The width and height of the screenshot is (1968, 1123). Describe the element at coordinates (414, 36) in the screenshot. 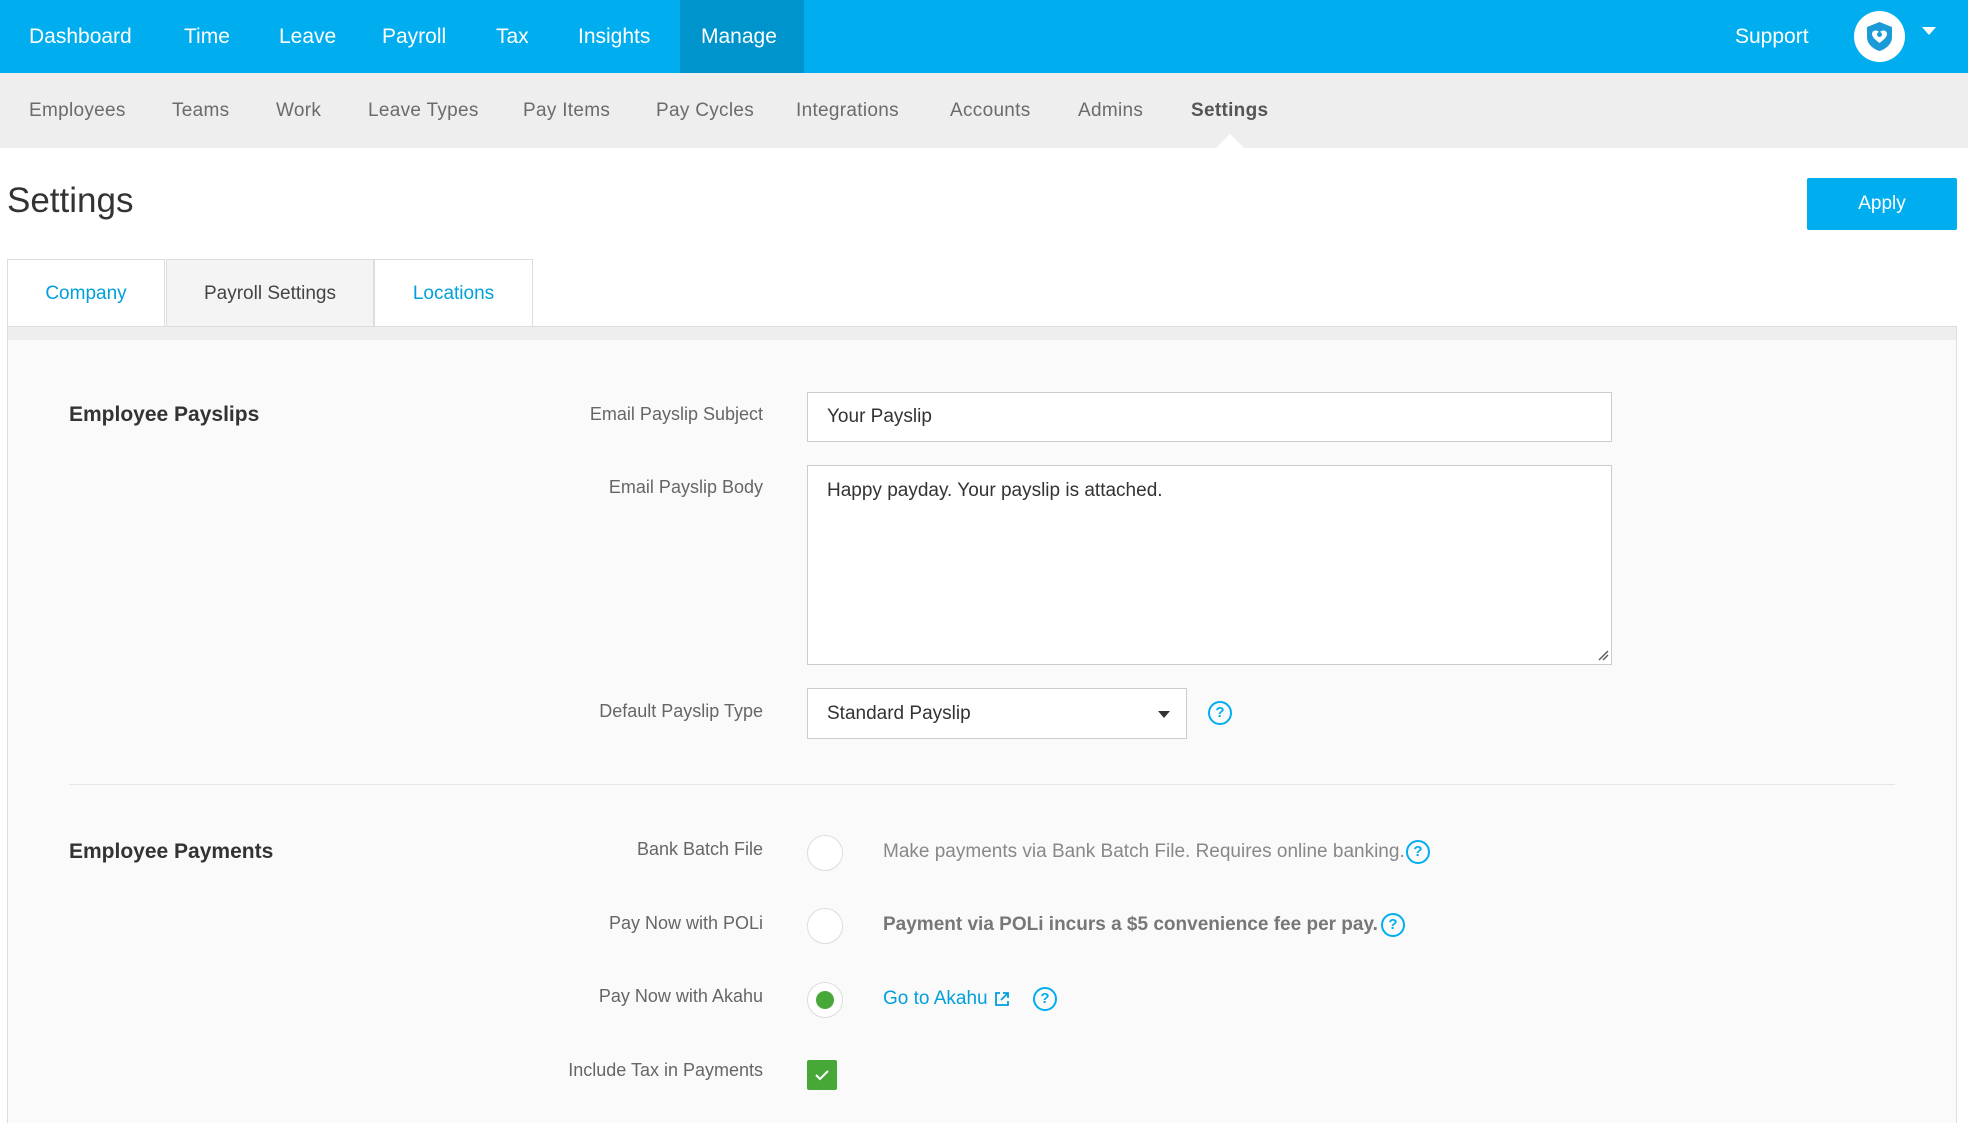

I see `nav-payroll: Payroll` at that location.